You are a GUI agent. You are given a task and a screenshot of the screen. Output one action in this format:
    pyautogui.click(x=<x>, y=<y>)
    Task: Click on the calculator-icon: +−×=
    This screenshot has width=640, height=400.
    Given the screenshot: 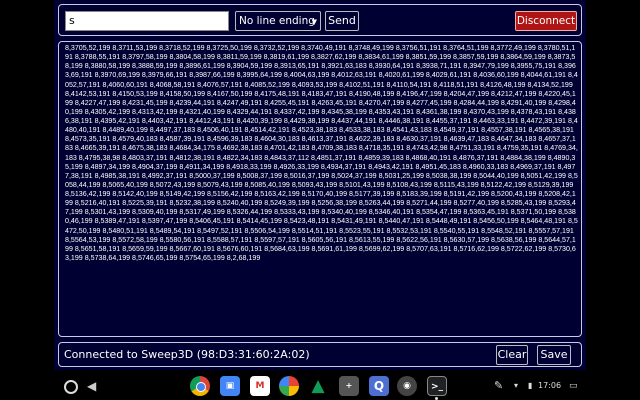 What is the action you would take?
    pyautogui.click(x=349, y=386)
    